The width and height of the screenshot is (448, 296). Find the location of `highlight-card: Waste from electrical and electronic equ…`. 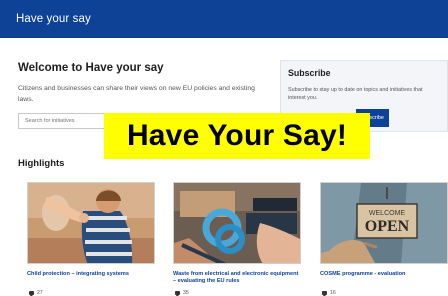

highlight-card: Waste from electrical and electronic equ… is located at coordinates (237, 239).